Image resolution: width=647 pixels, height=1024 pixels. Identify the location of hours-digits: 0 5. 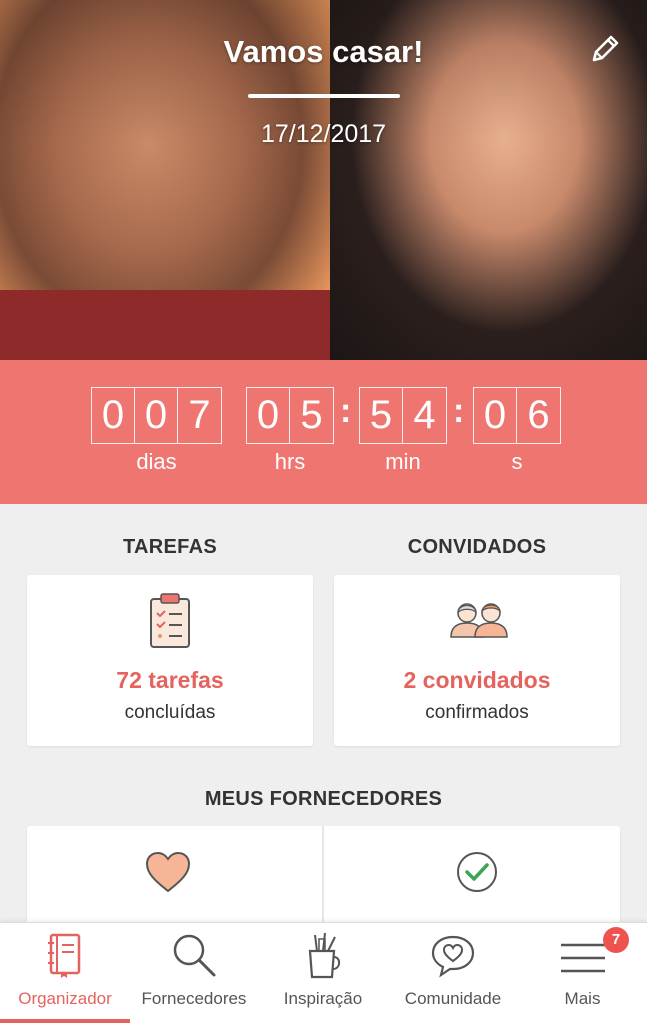
(290, 415).